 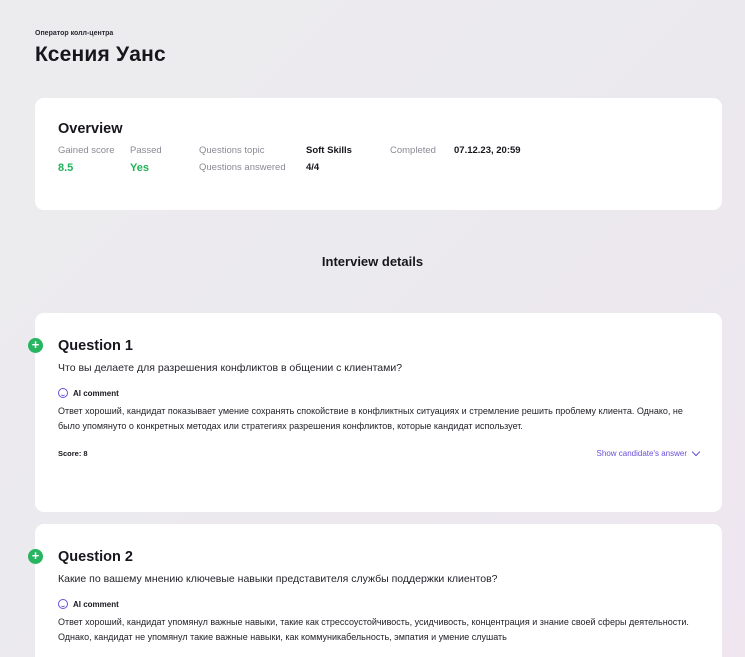 I want to click on candidate-name: Ксения Уанс, so click(x=100, y=54).